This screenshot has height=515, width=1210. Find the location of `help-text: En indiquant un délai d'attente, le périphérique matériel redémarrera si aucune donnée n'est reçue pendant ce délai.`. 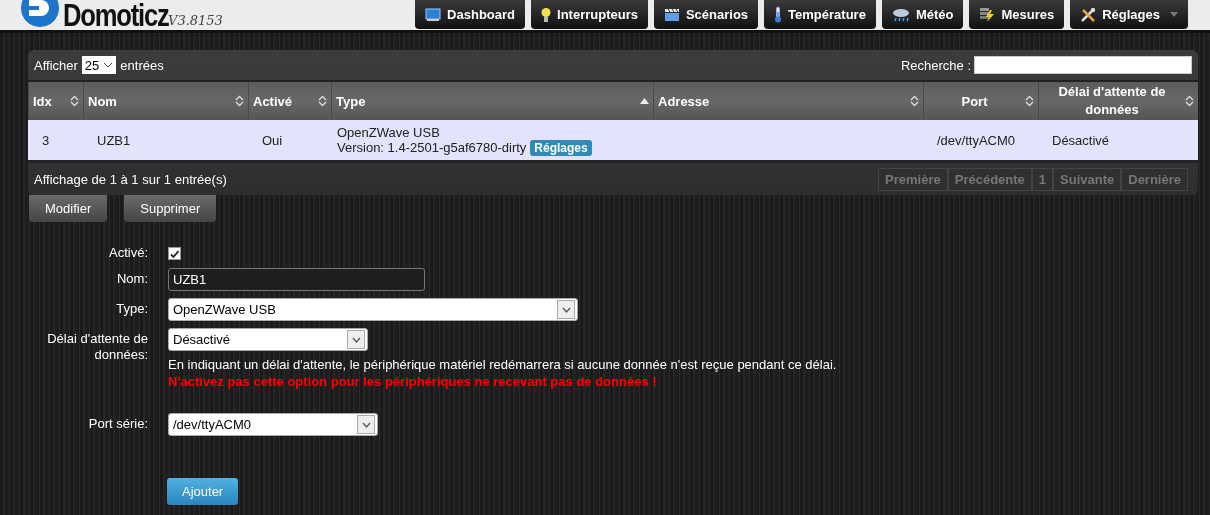

help-text: En indiquant un délai d'attente, le périphérique matériel redémarrera si aucune donnée n'est reçue pendant ce délai. is located at coordinates (503, 365).